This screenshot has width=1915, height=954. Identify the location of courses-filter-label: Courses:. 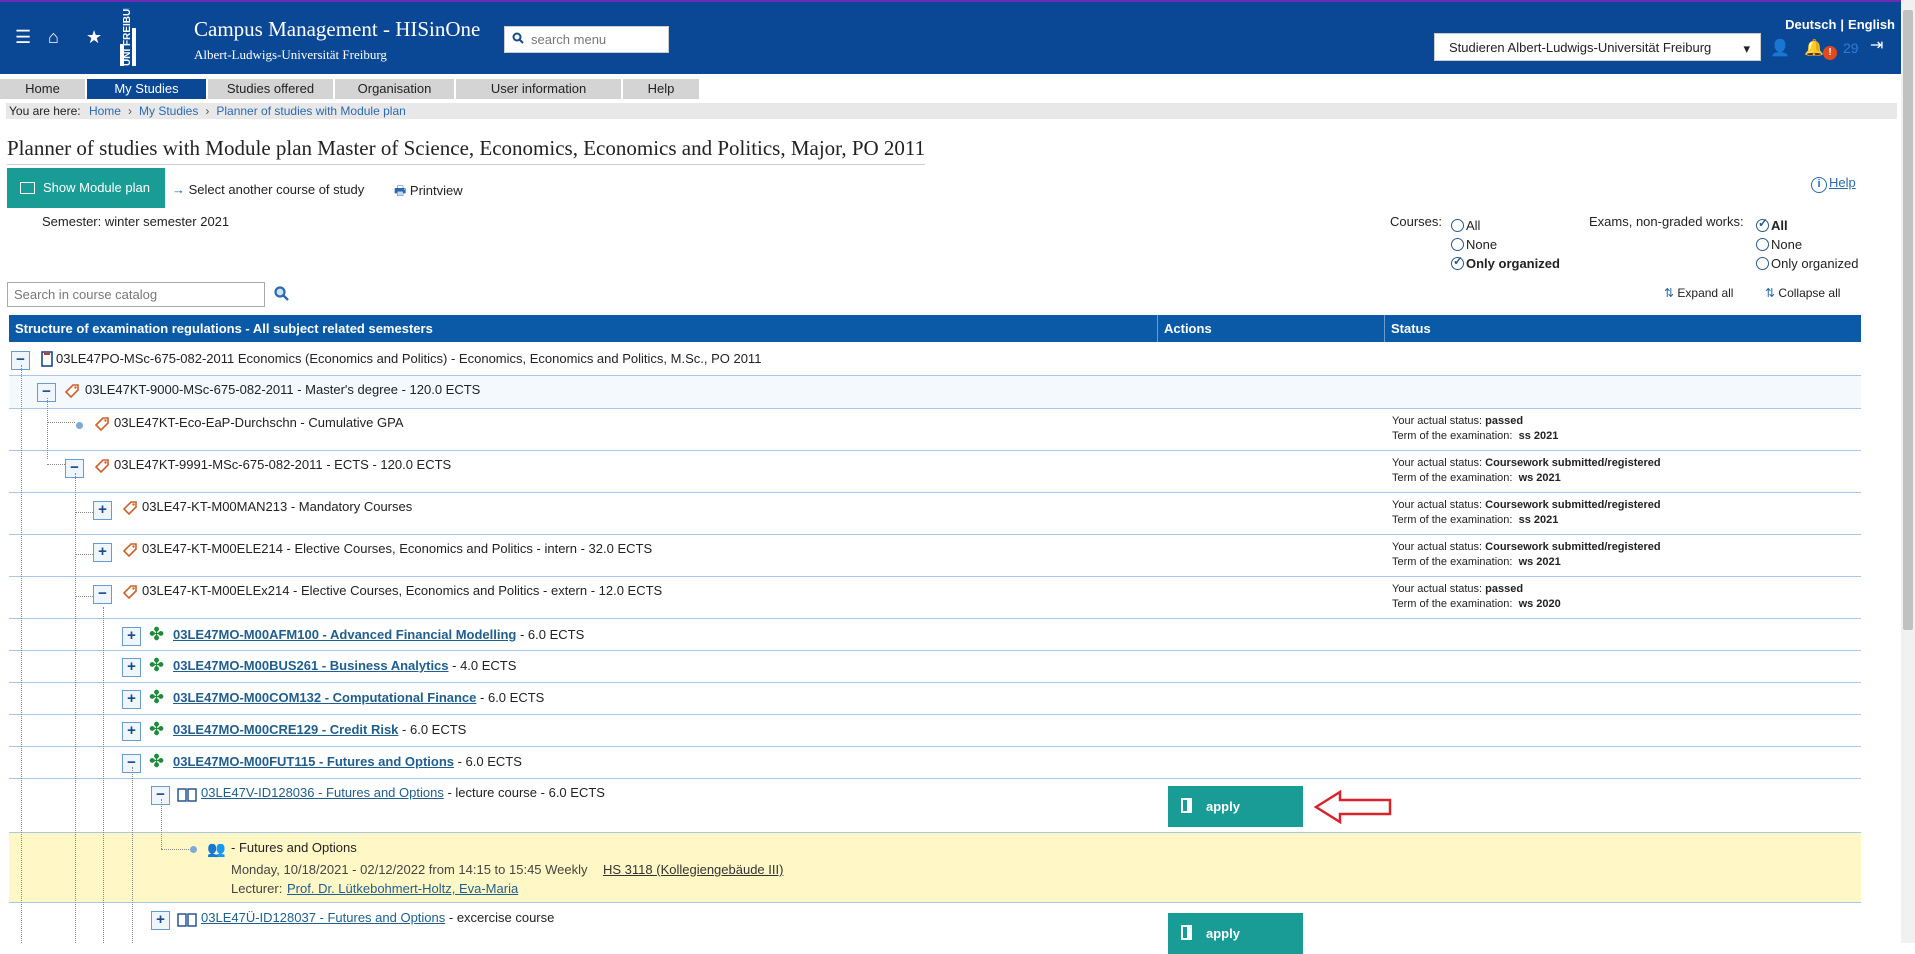
(1416, 221).